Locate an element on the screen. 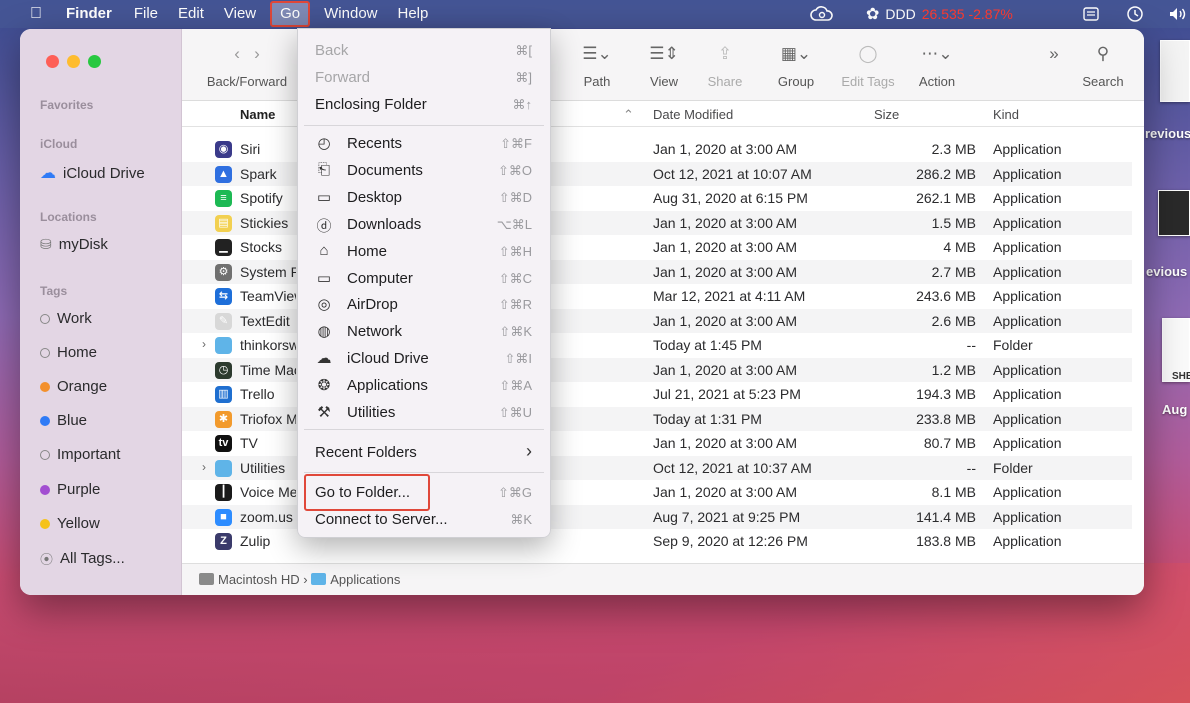  menu-item-connect-to-server: Connect to Server... ⌘K is located at coordinates (424, 520).